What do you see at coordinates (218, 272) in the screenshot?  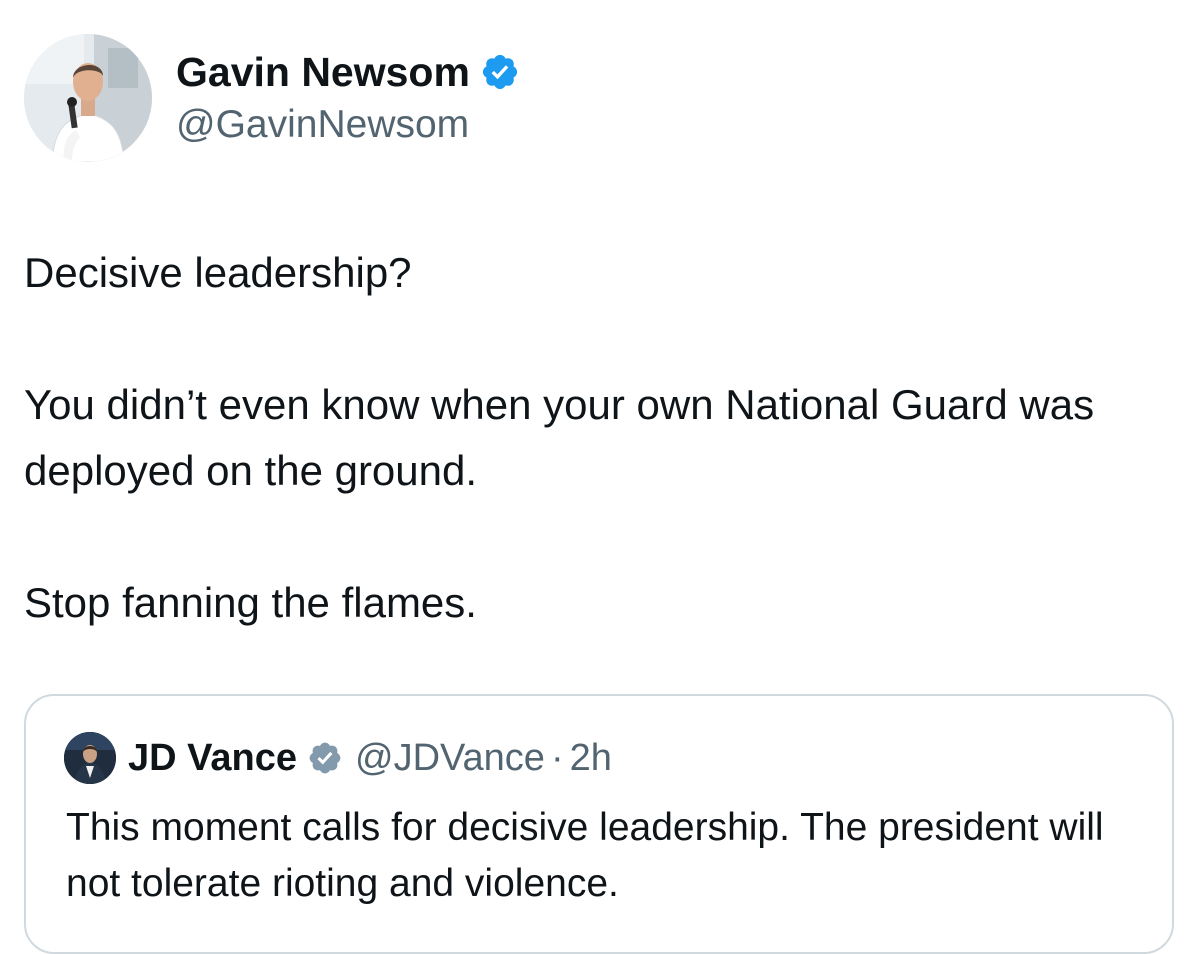 I see `tweet-paragraph: Decisive leadership?` at bounding box center [218, 272].